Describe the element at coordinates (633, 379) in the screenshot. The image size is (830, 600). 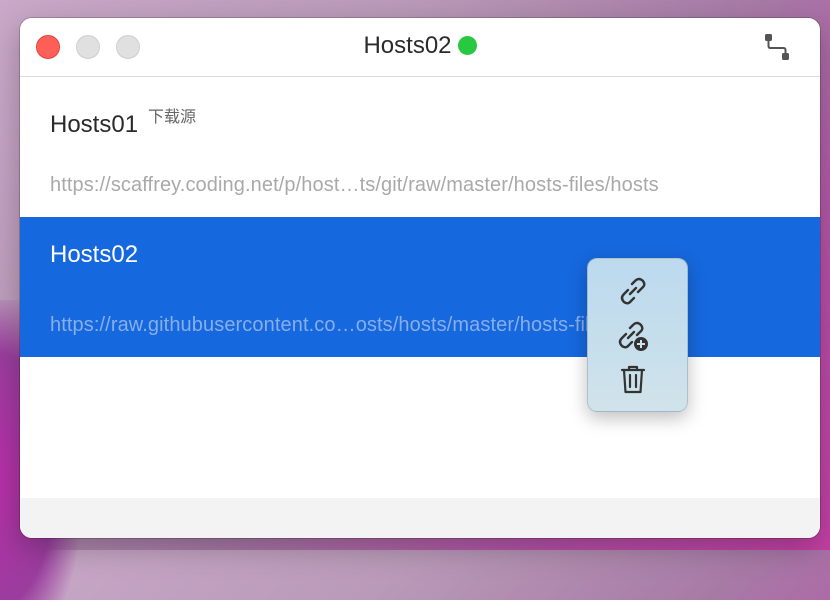
I see `trash-icon` at that location.